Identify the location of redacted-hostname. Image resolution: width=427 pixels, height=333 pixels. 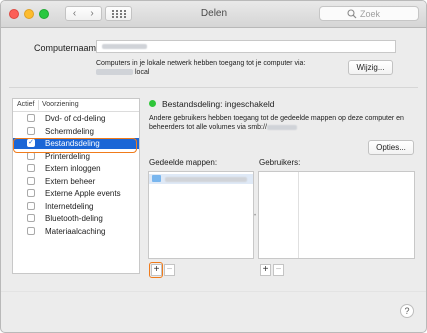
(114, 72).